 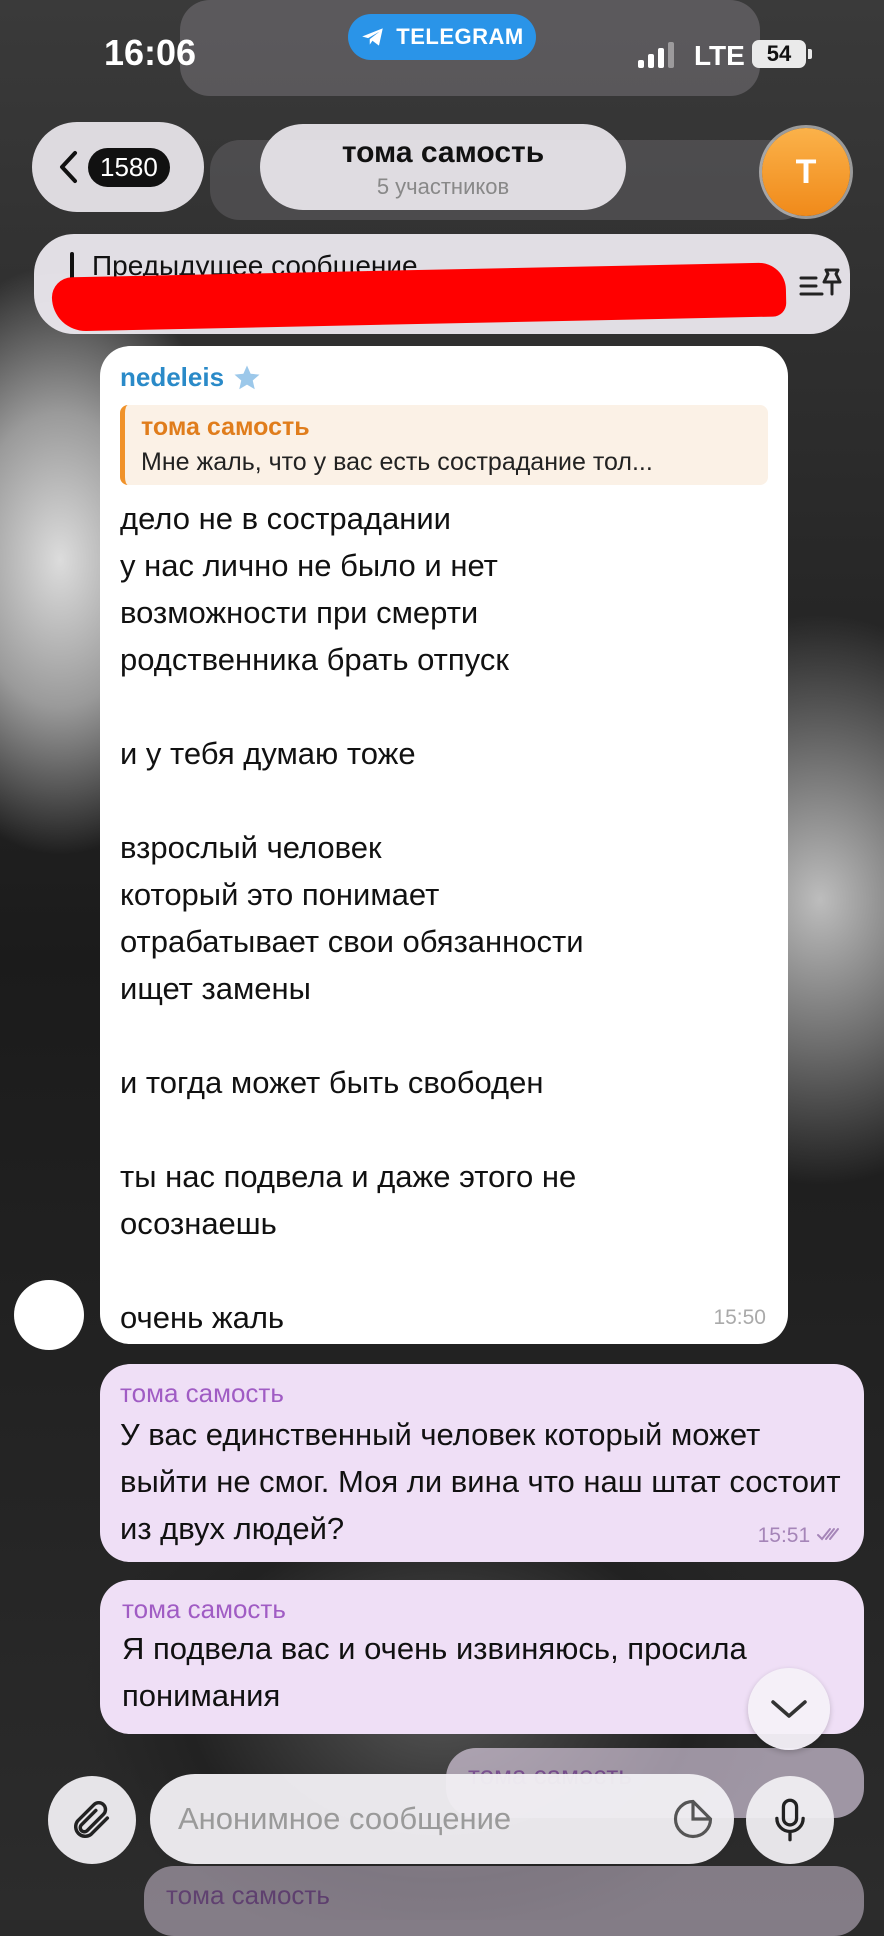 I want to click on message-time: 15:51, so click(x=800, y=1536).